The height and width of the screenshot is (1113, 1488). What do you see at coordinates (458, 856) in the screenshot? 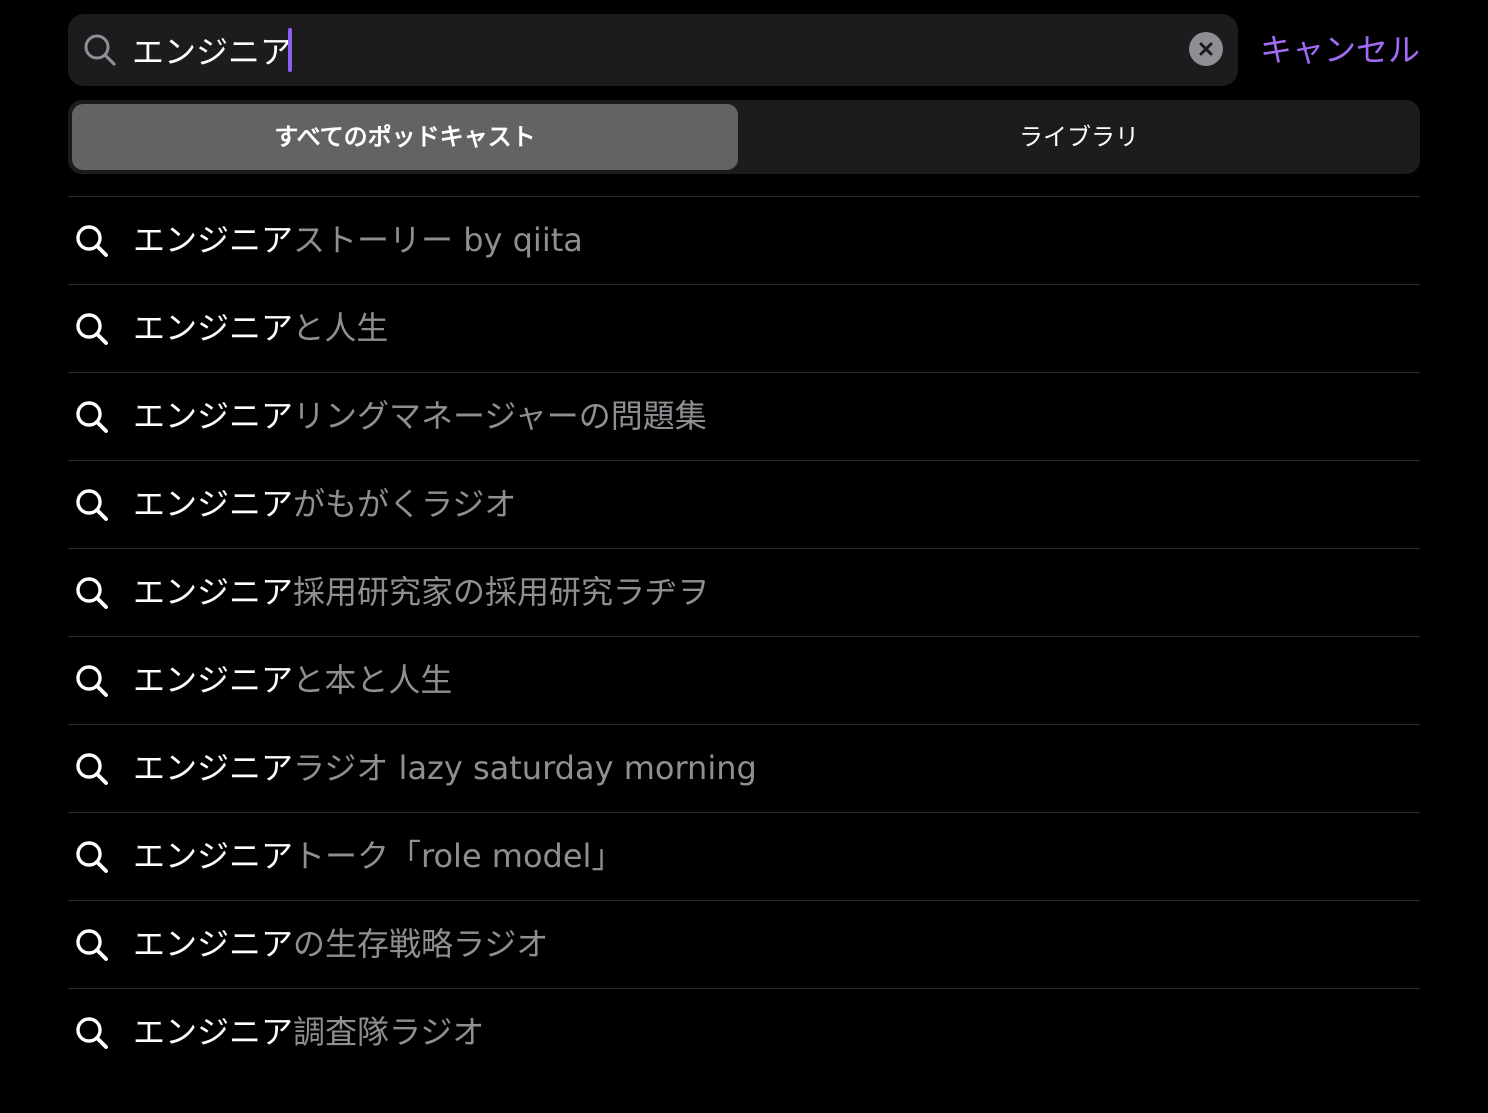
I see `suggestion-completion-text: トーク「role model」` at bounding box center [458, 856].